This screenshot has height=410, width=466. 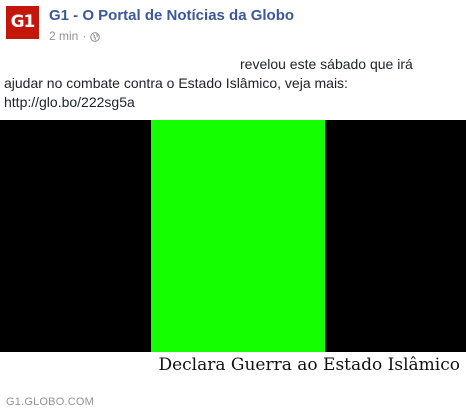 I want to click on post-timestamp: 2 min, so click(x=63, y=36).